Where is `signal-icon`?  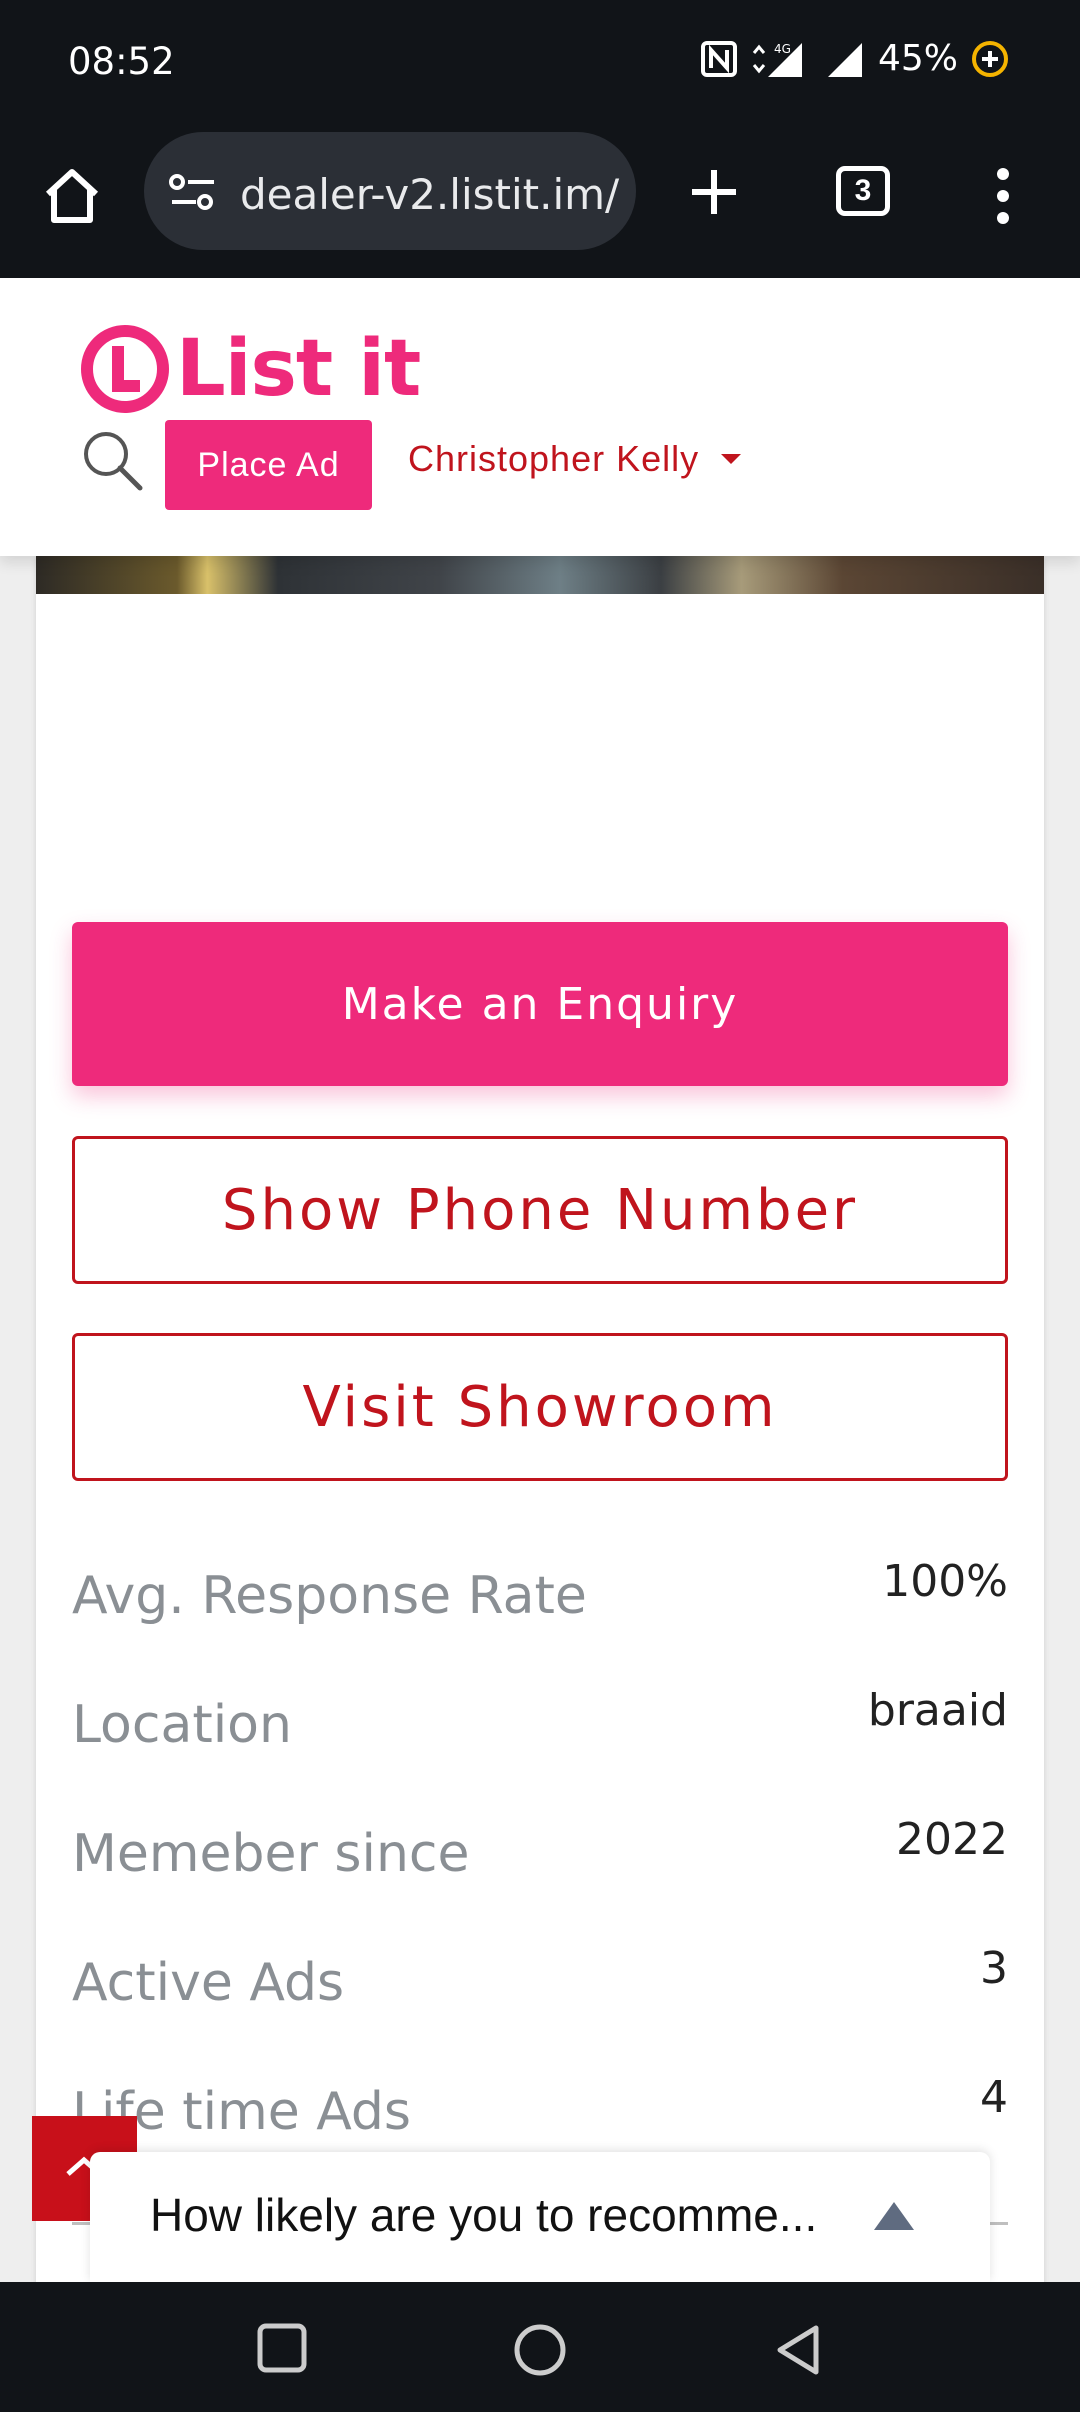
signal-icon is located at coordinates (844, 59).